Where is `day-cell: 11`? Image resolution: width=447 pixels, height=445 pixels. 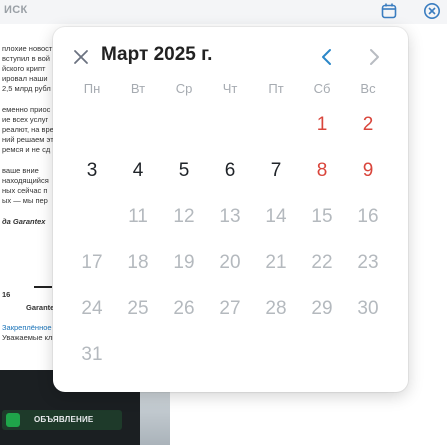
day-cell: 11 is located at coordinates (138, 217).